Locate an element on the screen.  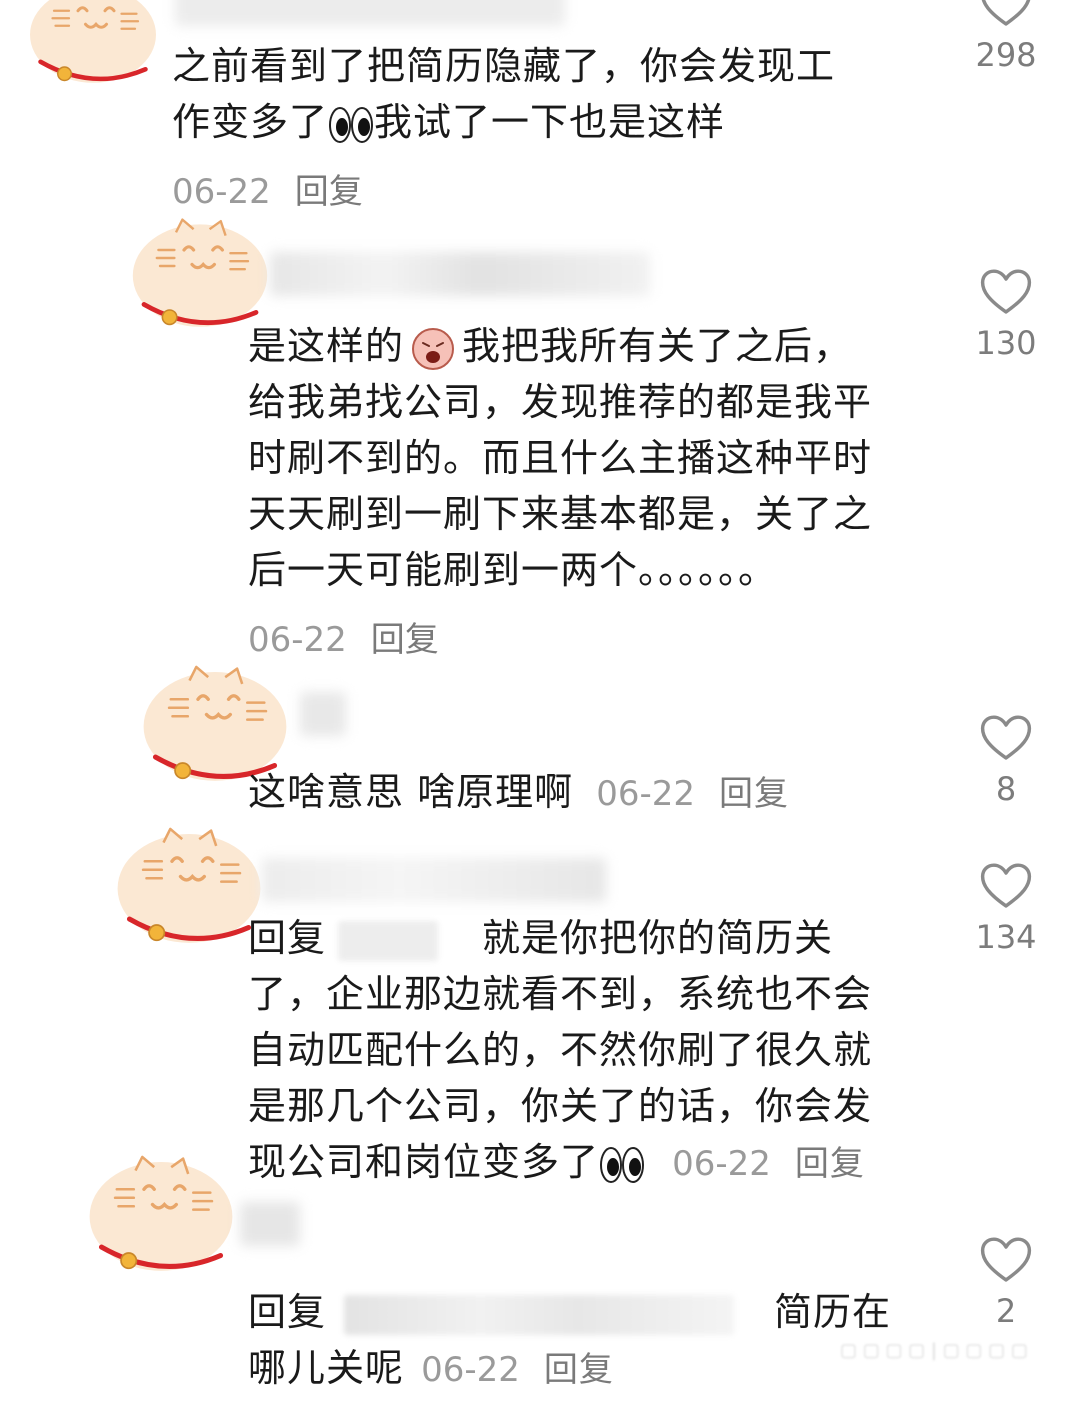
comment-line: 给我弟找公司，发现推荐的都是我平 is located at coordinates (560, 402).